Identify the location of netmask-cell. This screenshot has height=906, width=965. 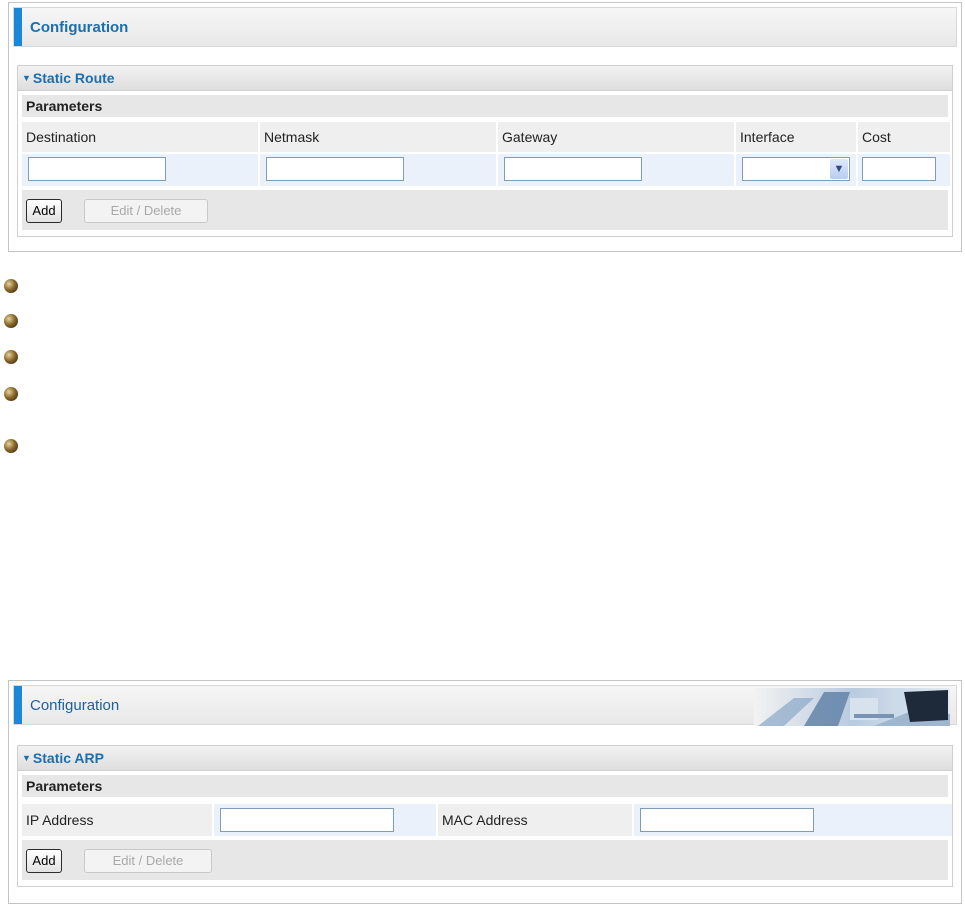
(378, 170).